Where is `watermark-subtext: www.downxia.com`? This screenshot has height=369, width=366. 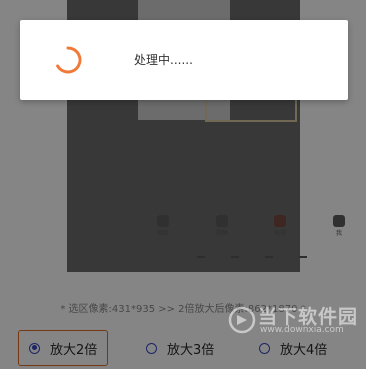 watermark-subtext: www.downxia.com is located at coordinates (302, 330).